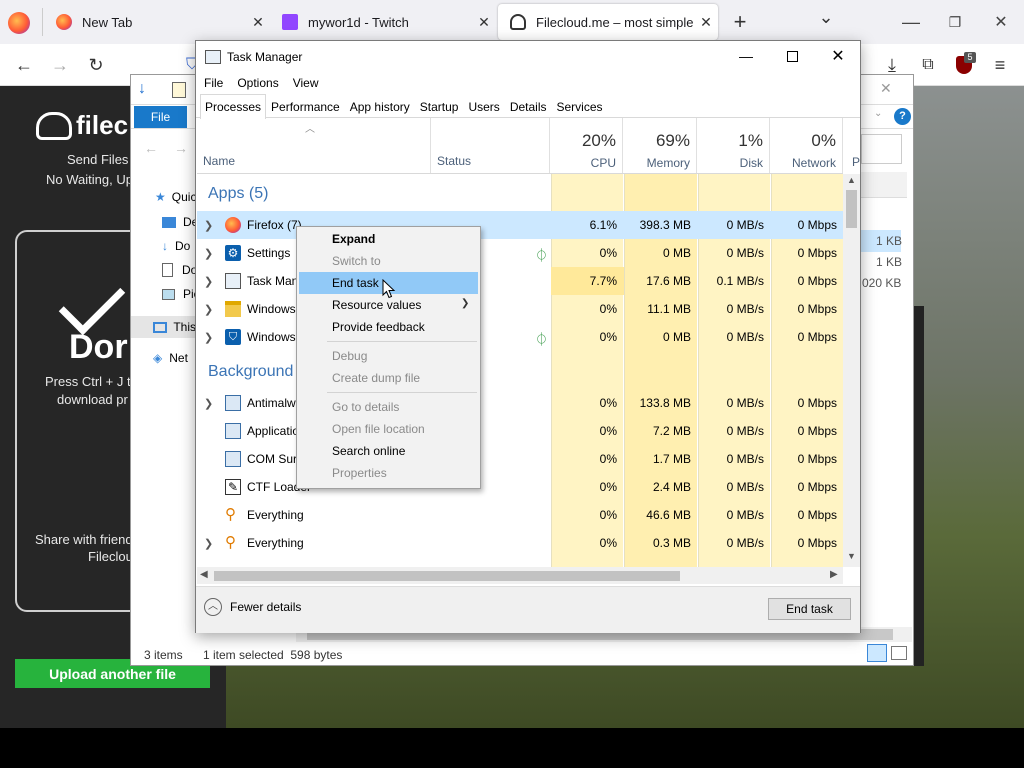 This screenshot has height=768, width=1024. I want to click on hamburger-menu-icon: ≡, so click(1000, 65).